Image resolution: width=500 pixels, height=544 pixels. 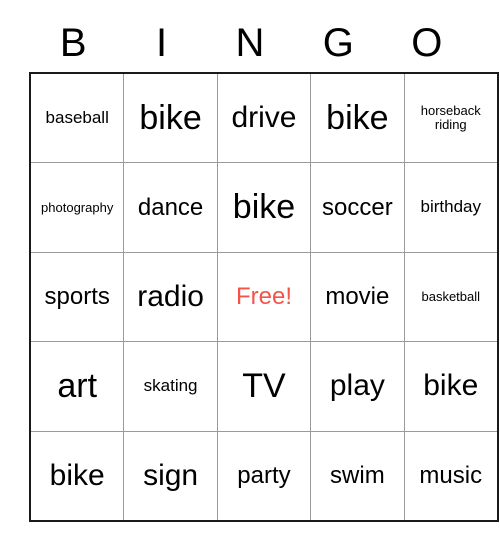 I want to click on bingo-cell-label: TV, so click(x=264, y=386).